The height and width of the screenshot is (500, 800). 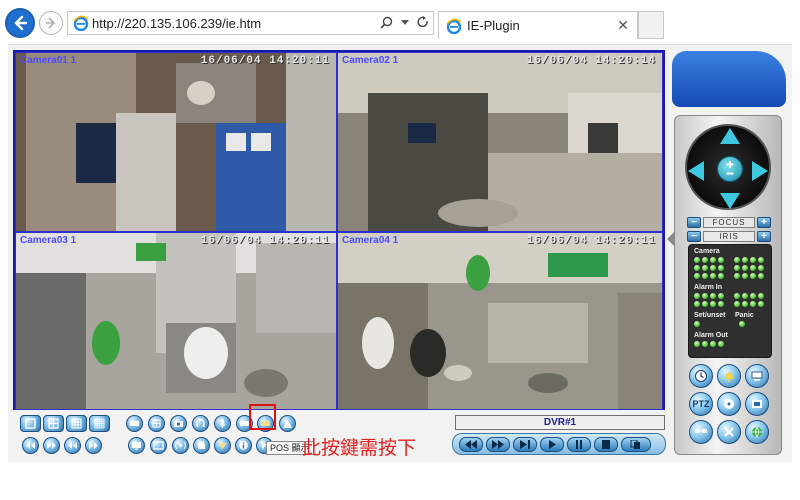 I want to click on refresh-icon, so click(x=423, y=22).